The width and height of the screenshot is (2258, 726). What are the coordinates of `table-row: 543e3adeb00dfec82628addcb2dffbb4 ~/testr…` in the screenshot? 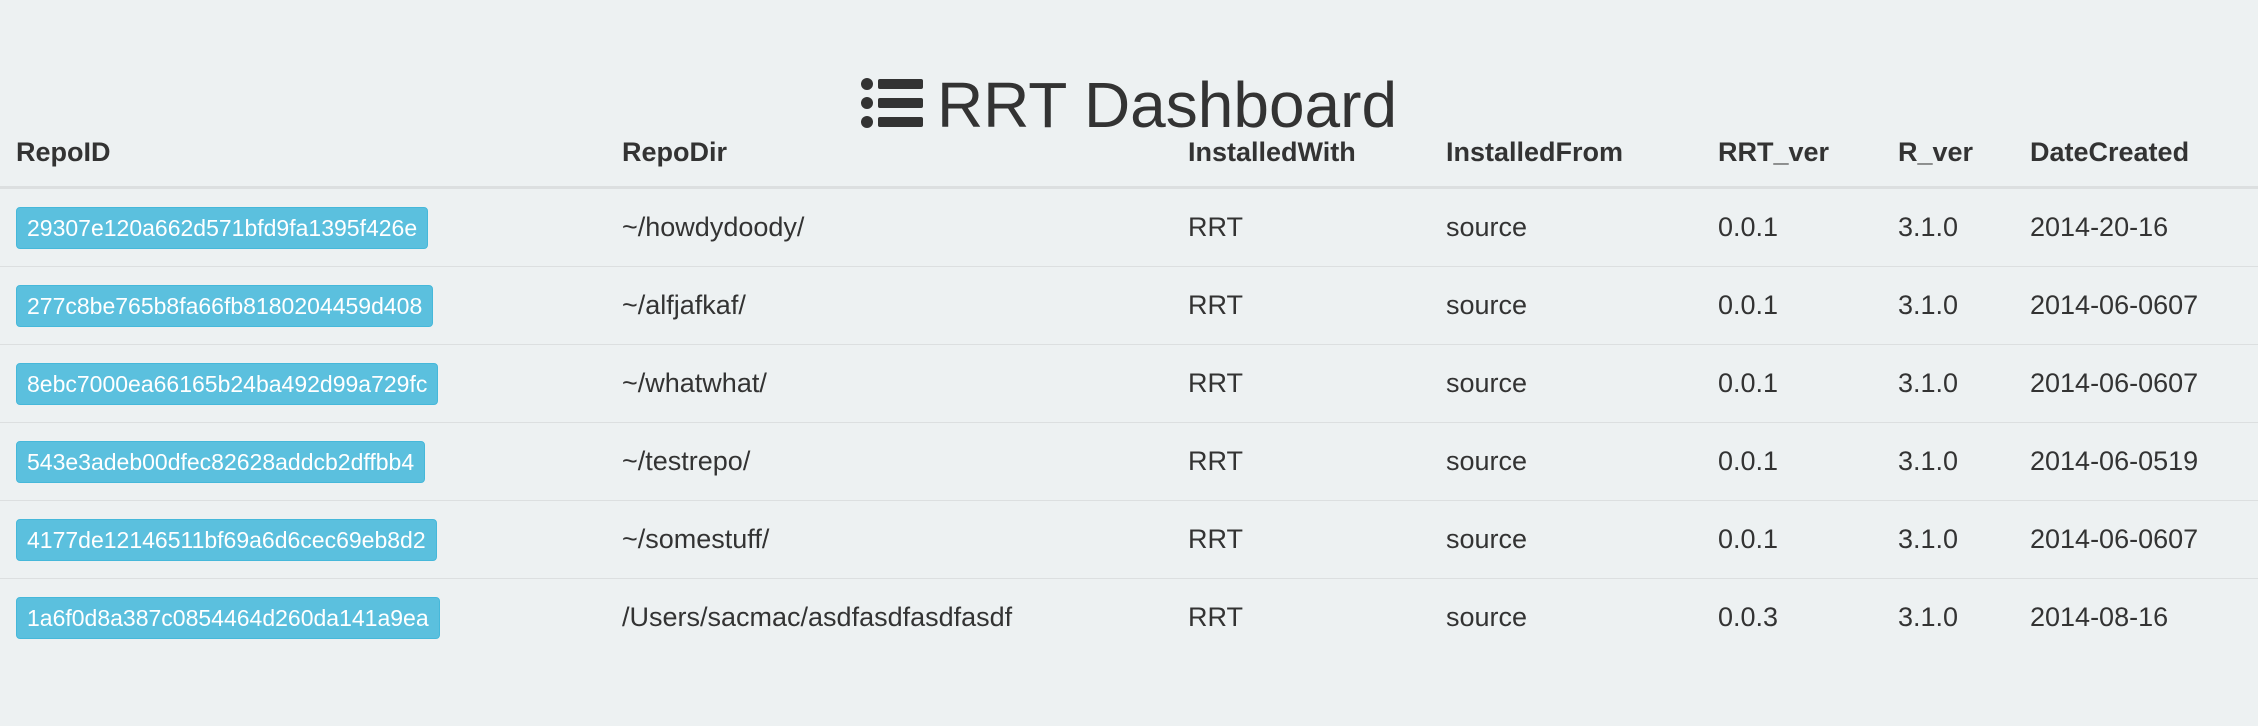 It's located at (1129, 461).